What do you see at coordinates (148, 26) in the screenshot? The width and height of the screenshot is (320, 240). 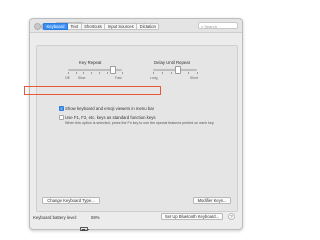 I see `tab-dictation: Dictation` at bounding box center [148, 26].